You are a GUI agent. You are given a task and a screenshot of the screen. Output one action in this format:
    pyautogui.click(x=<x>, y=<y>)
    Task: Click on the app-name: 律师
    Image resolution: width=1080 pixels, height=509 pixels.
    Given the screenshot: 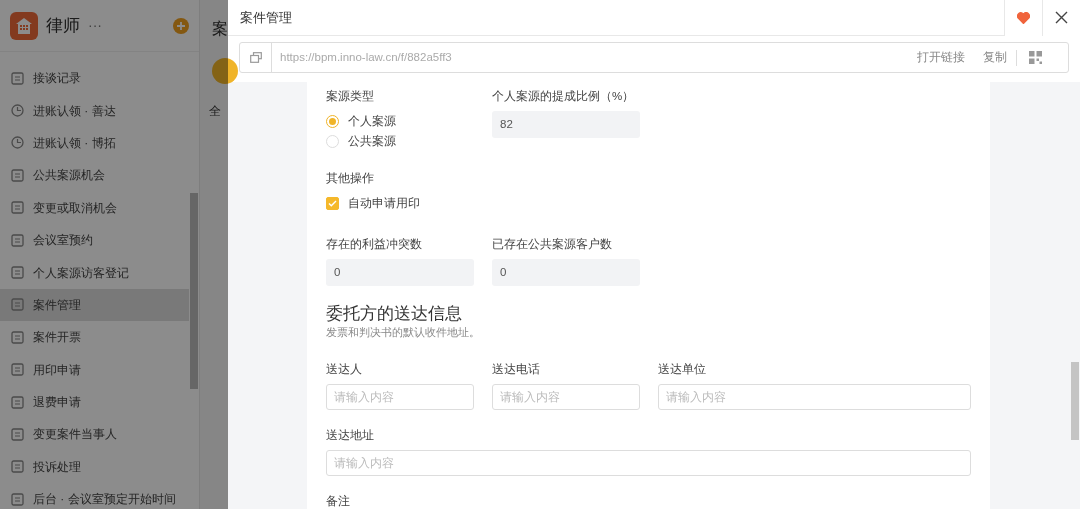 What is the action you would take?
    pyautogui.click(x=63, y=25)
    